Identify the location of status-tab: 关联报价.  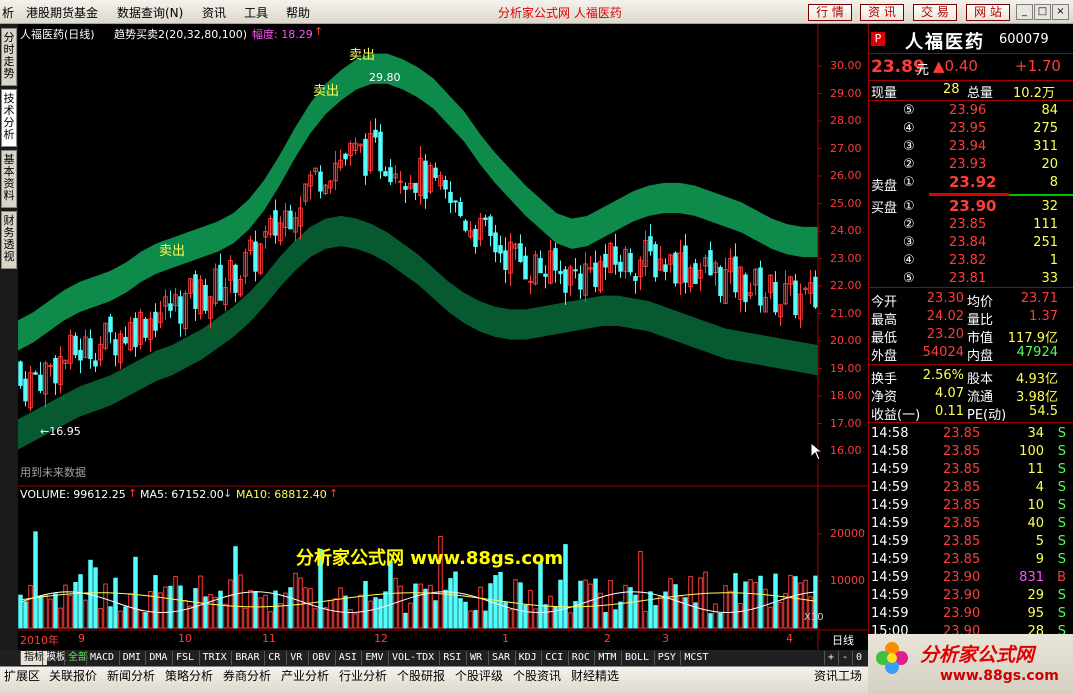
(73, 676).